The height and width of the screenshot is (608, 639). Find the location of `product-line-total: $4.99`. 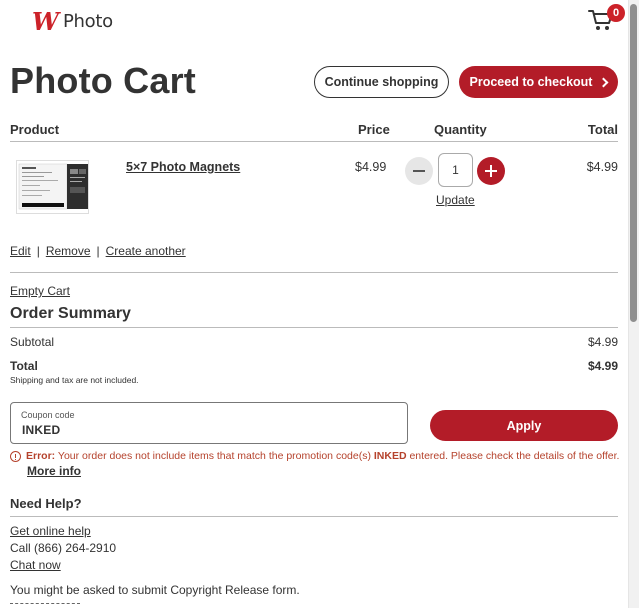

product-line-total: $4.99 is located at coordinates (602, 167).